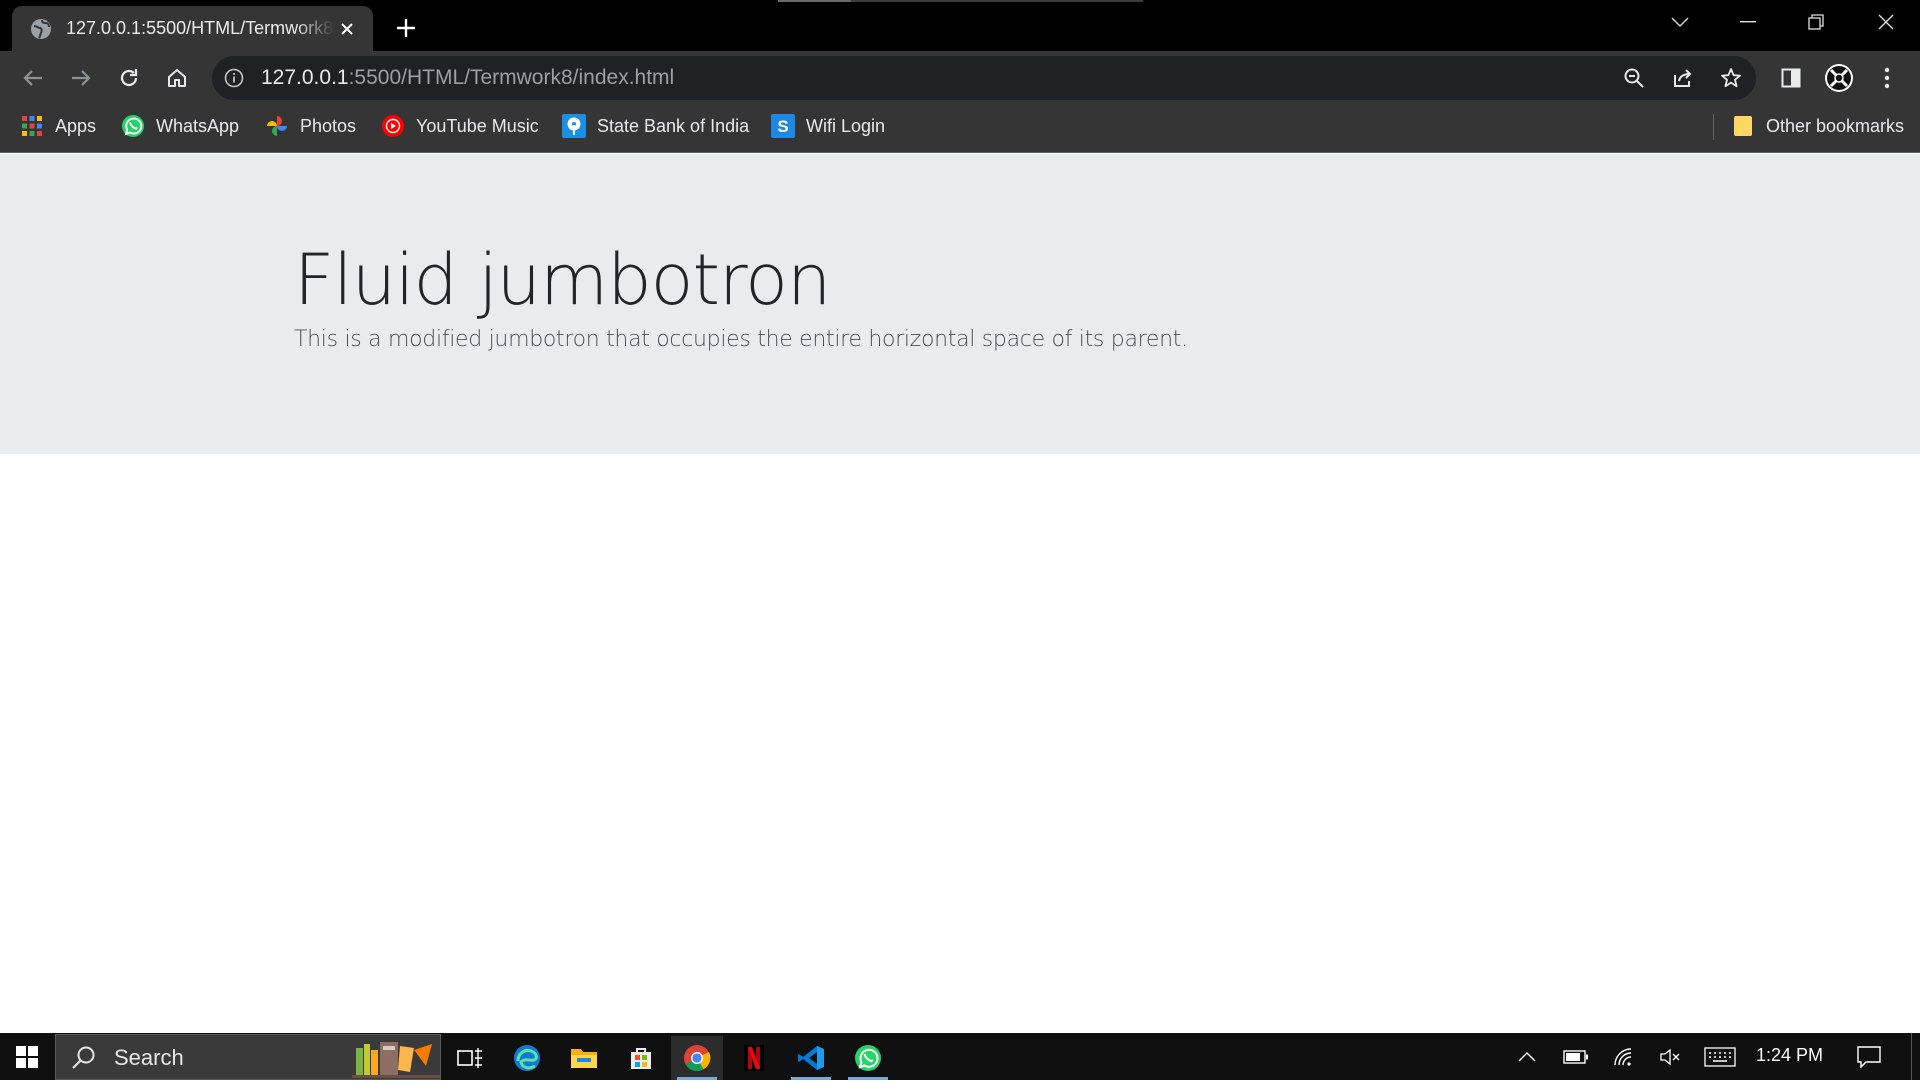  What do you see at coordinates (129, 78) in the screenshot?
I see `reload-icon` at bounding box center [129, 78].